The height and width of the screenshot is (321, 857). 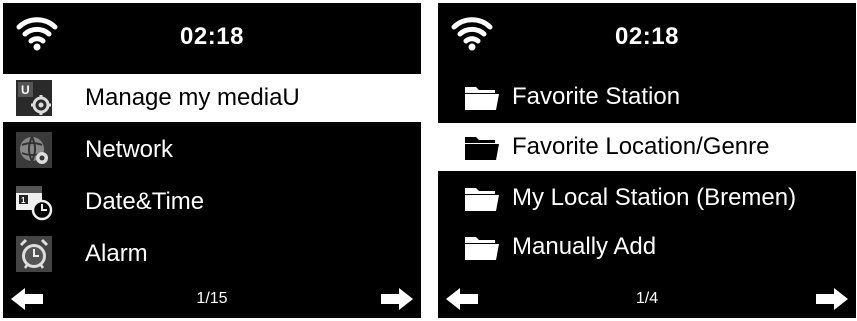 I want to click on menu-item-label: Favorite Location/Genre, so click(x=641, y=146).